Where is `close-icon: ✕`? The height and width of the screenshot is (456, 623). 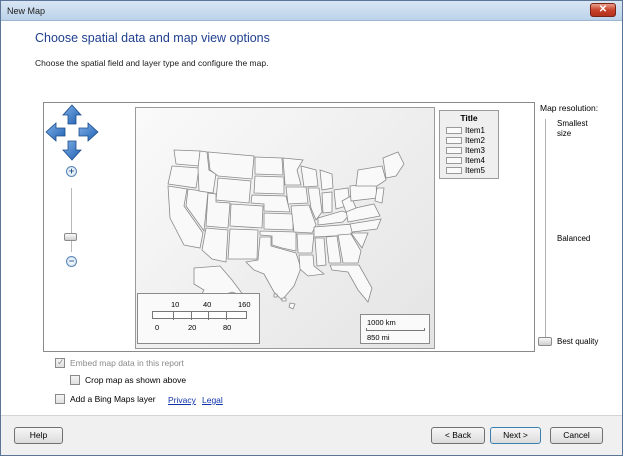
close-icon: ✕ is located at coordinates (603, 9).